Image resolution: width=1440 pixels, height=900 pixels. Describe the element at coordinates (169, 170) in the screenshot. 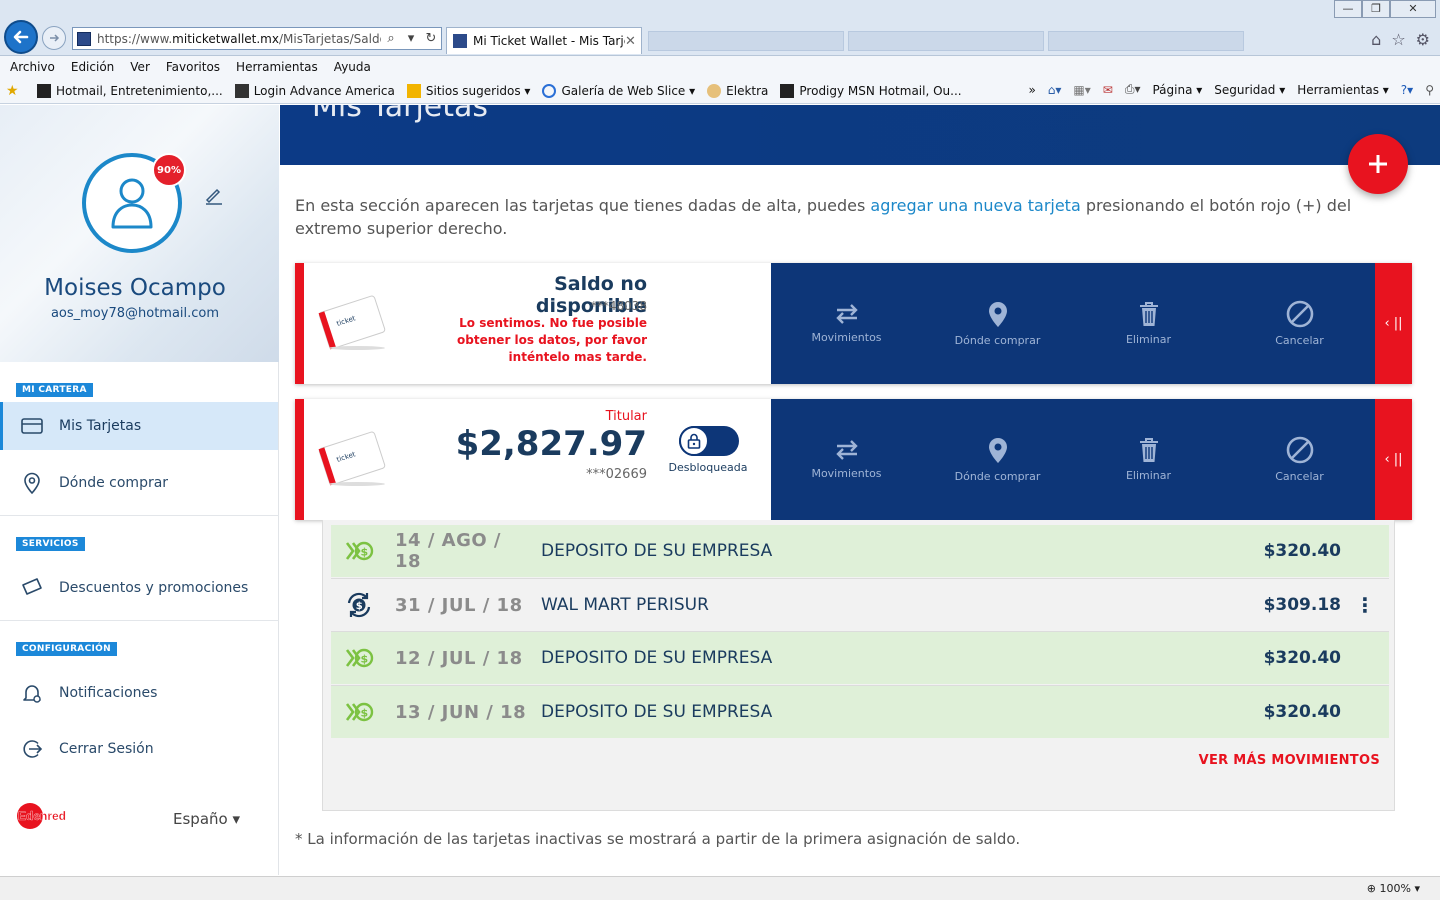

I see `profile-progress-badge: 90%` at that location.